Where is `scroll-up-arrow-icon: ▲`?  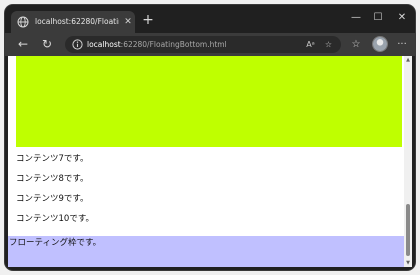 scroll-up-arrow-icon: ▲ is located at coordinates (408, 60).